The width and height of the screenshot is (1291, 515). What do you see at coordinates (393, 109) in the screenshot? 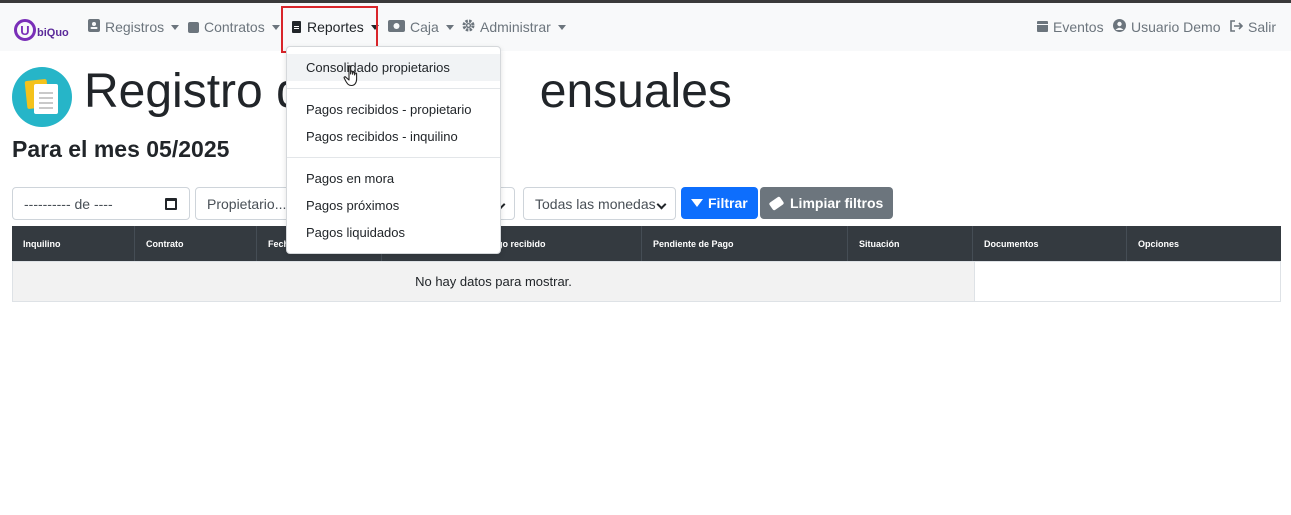
I see `menu-item-pagos-recibidos-propietario: Pagos recibidos - propietario` at bounding box center [393, 109].